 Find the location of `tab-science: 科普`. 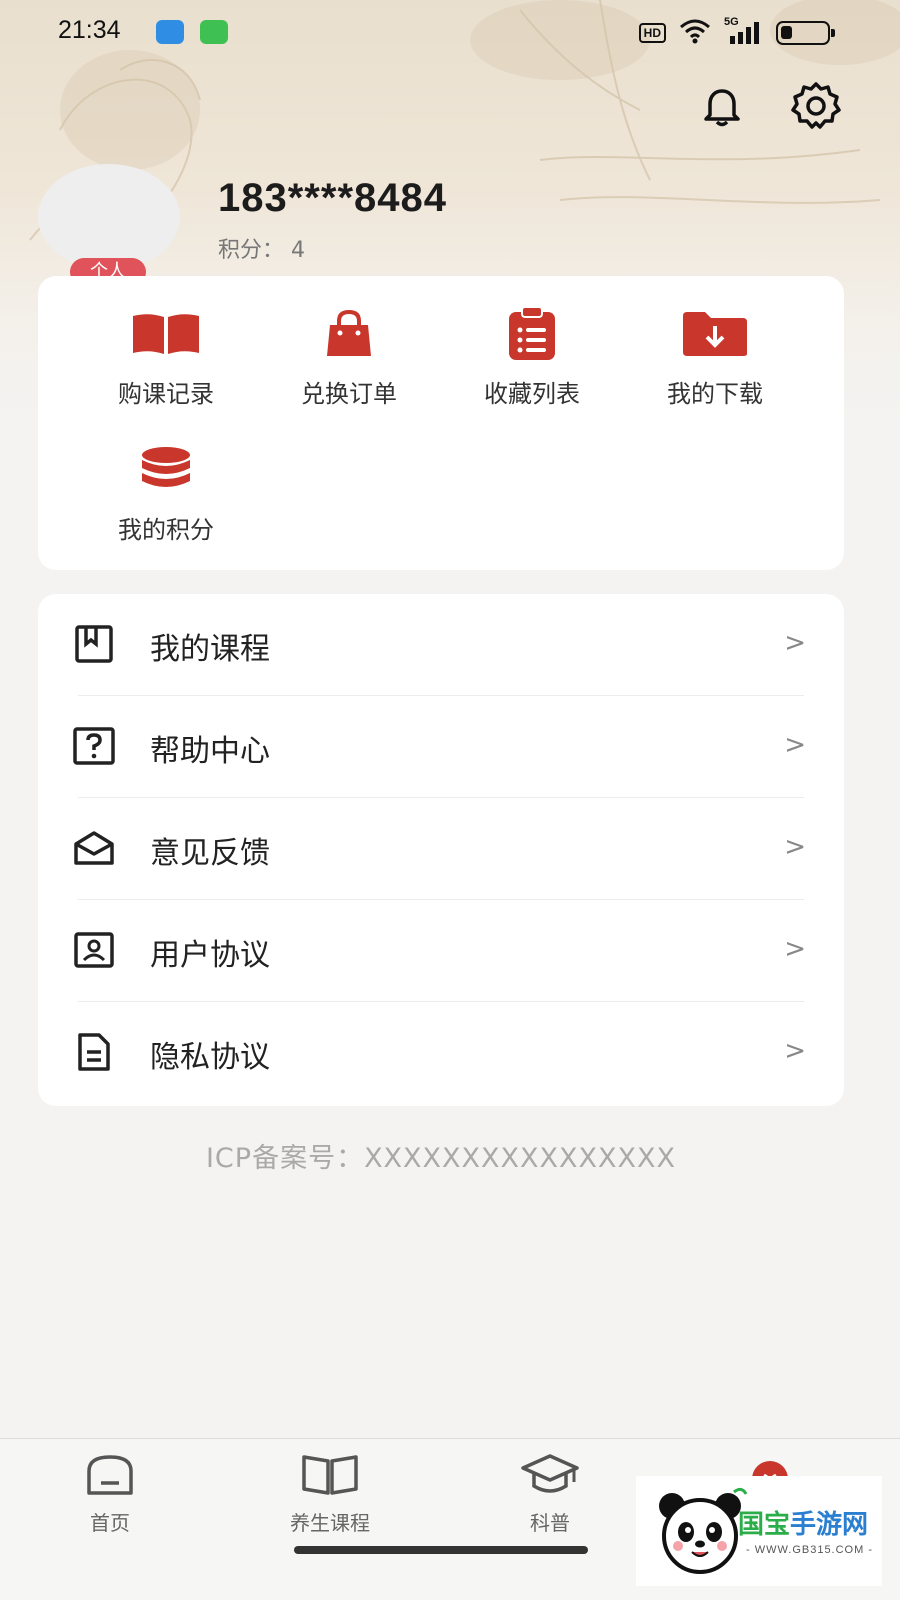

tab-science: 科普 is located at coordinates (550, 1492).